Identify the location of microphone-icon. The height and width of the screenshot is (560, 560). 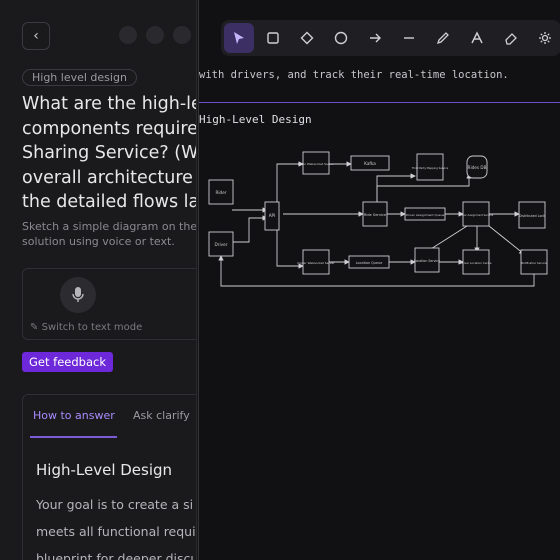
(78, 294).